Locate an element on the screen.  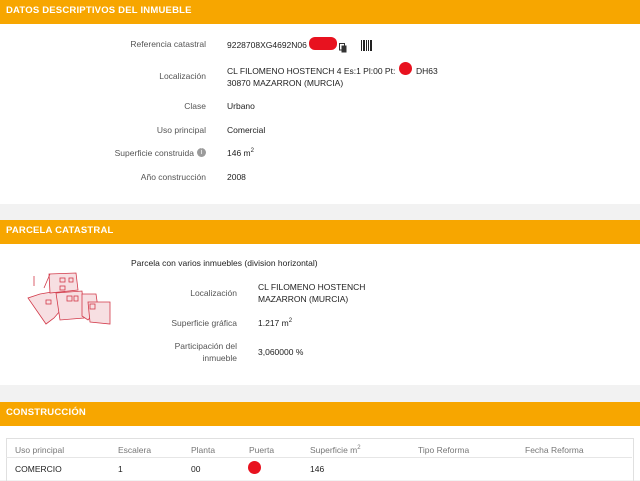
cell-superficie: 146 is located at coordinates (317, 469).